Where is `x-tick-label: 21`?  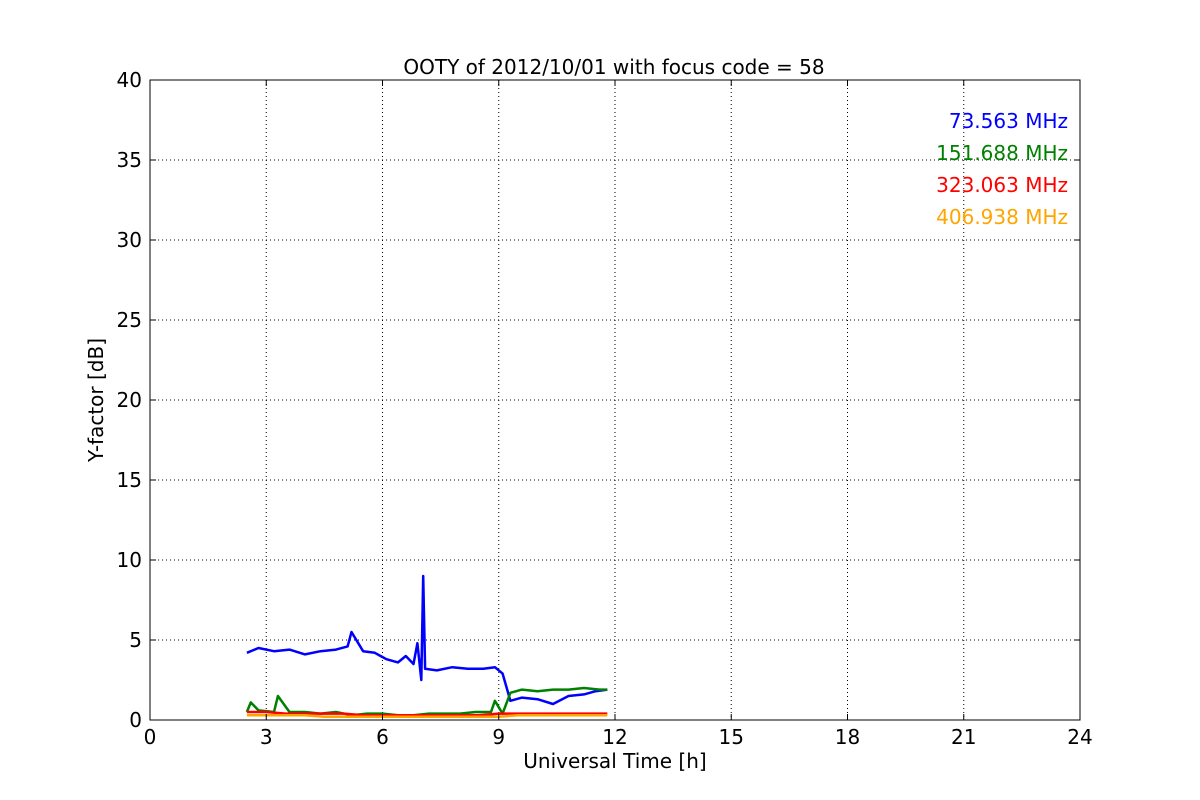
x-tick-label: 21 is located at coordinates (963, 737).